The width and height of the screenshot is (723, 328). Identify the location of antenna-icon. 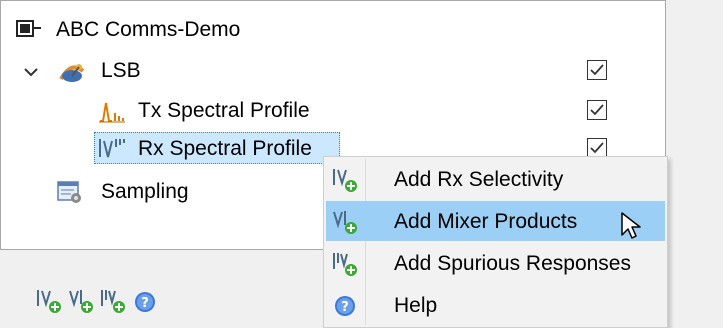
(71, 71).